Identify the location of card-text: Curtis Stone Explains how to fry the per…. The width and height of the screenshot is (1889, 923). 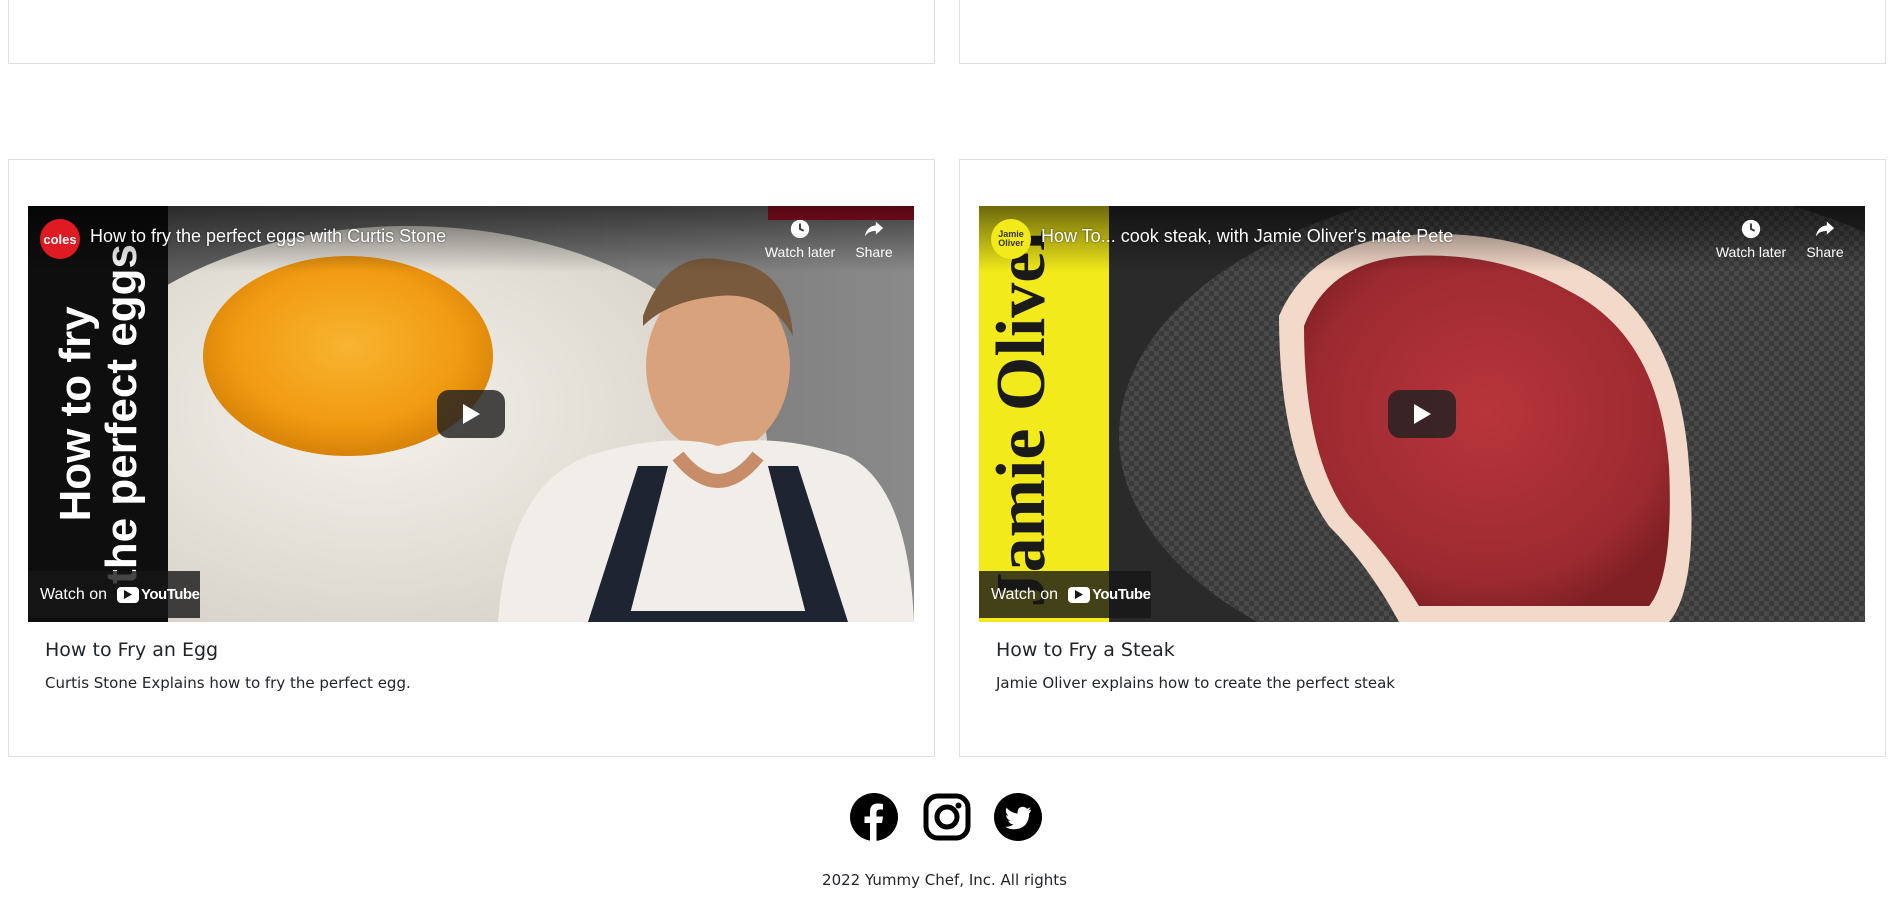
(228, 683).